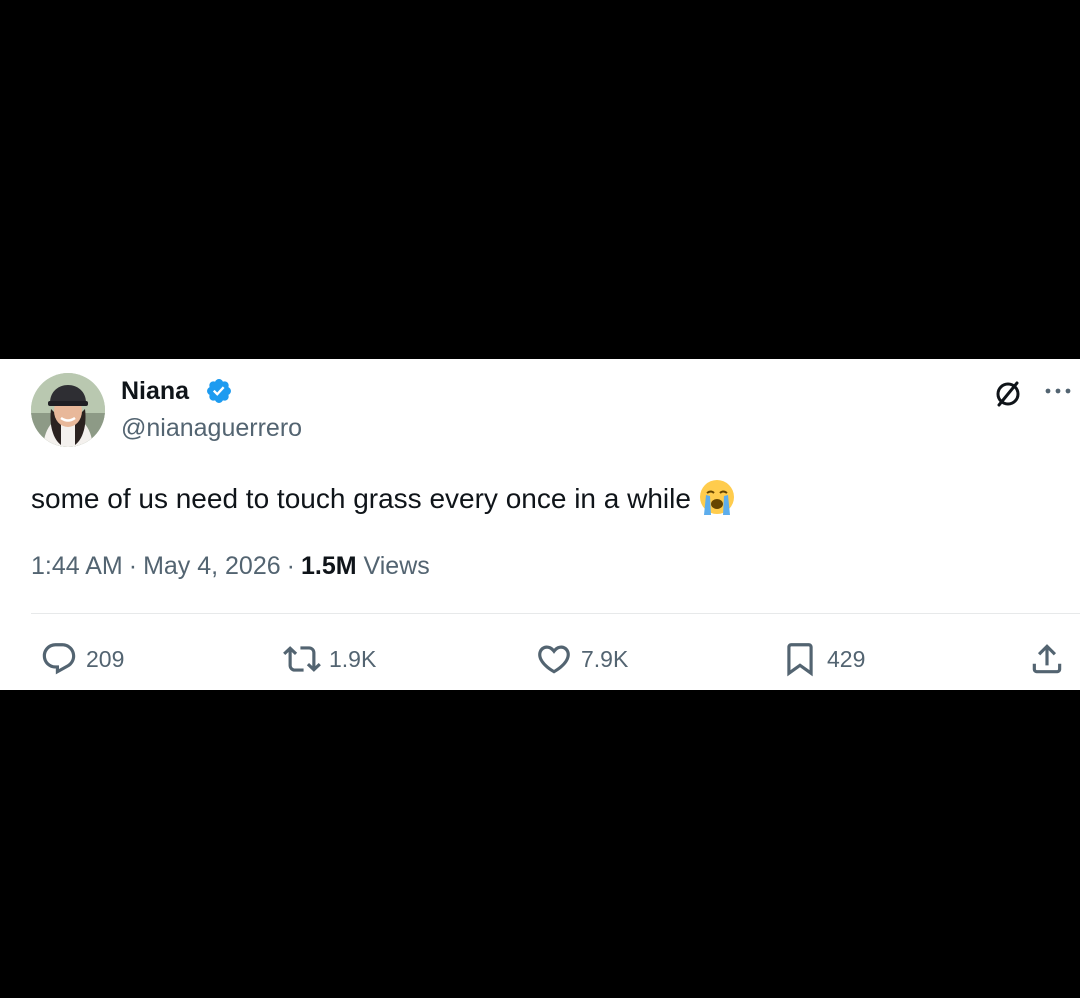  What do you see at coordinates (716, 497) in the screenshot?
I see `loudly-crying-face-icon` at bounding box center [716, 497].